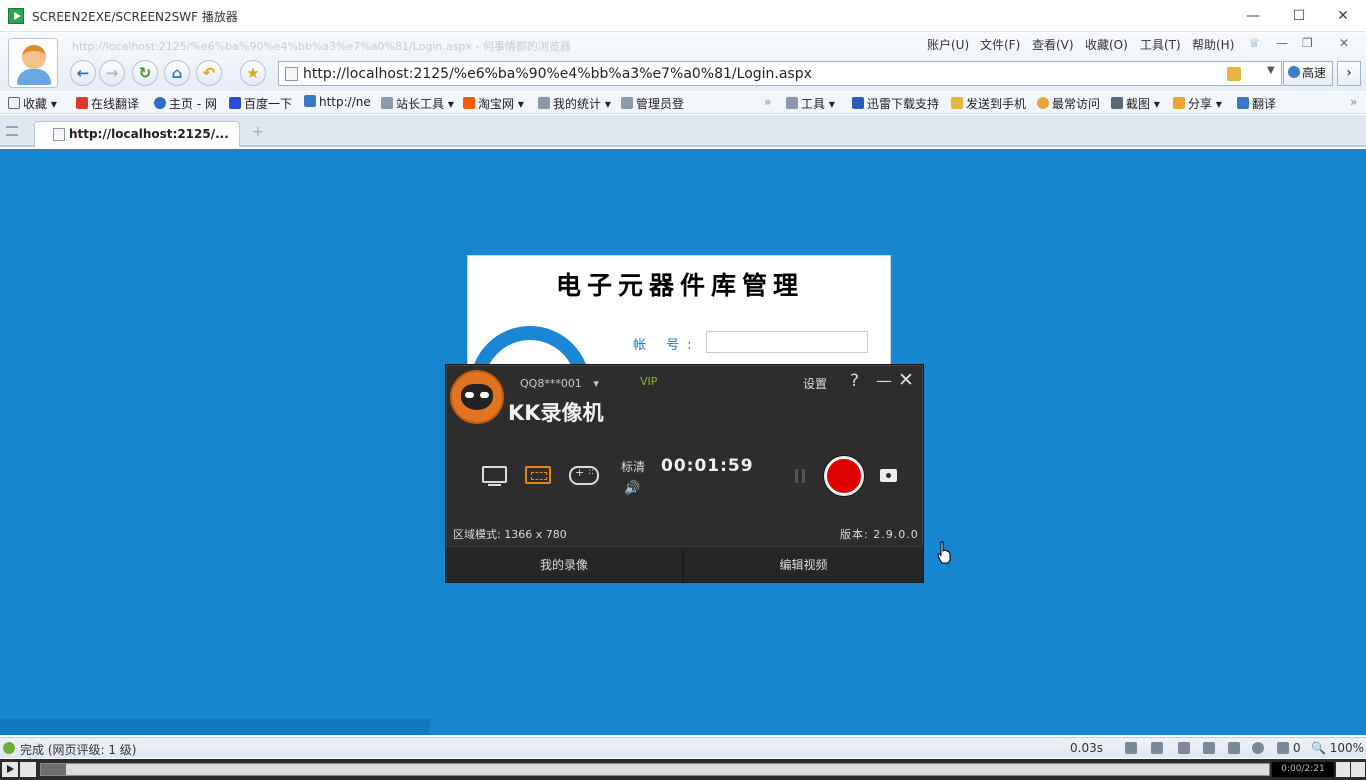 The image size is (1366, 780). What do you see at coordinates (1000, 44) in the screenshot?
I see `menu-file: 文件(F)` at bounding box center [1000, 44].